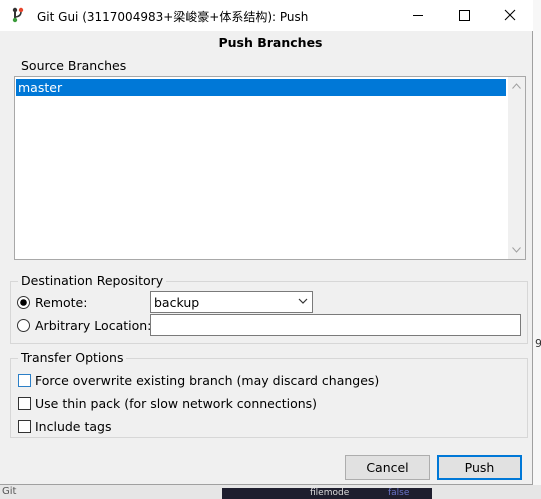  Describe the element at coordinates (303, 301) in the screenshot. I see `chevron-down-icon` at that location.